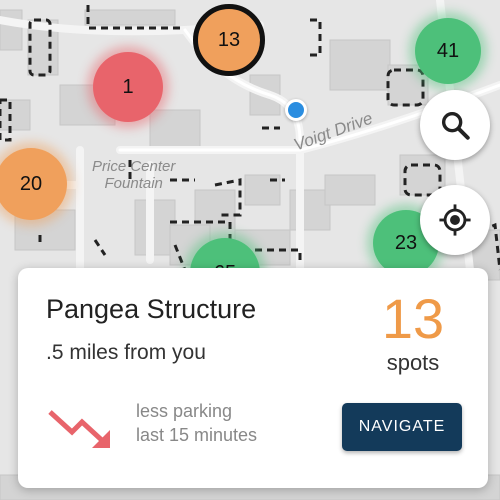  I want to click on marker-13-selected: 13, so click(229, 40).